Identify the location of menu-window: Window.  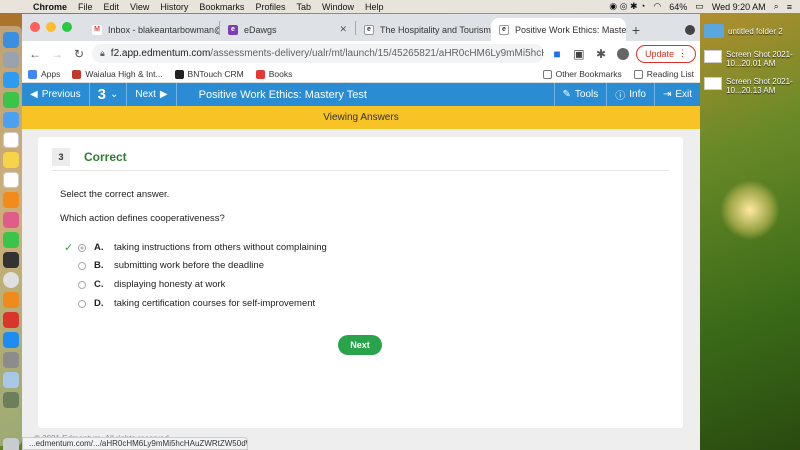
(338, 7).